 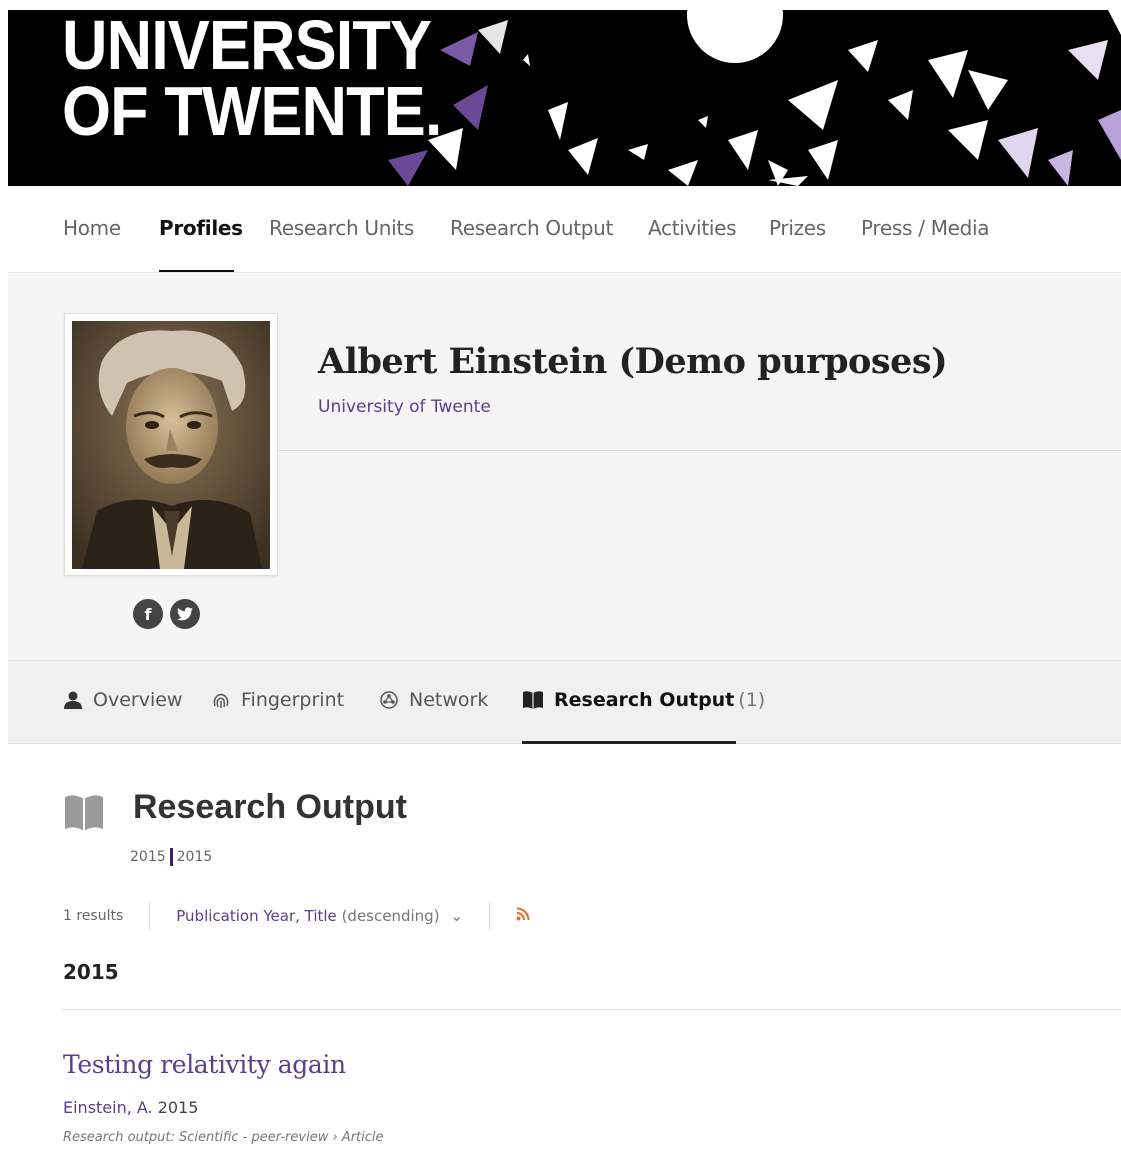 I want to click on year-to: 2015, so click(x=194, y=857).